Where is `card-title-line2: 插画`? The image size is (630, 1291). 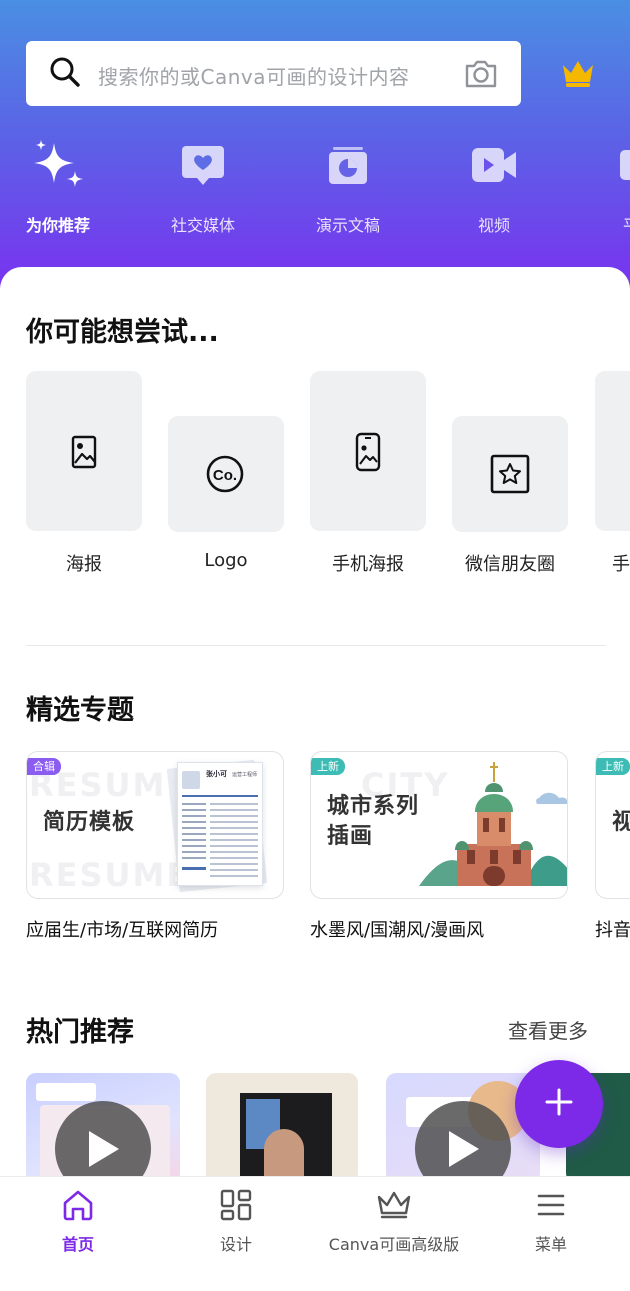
card-title-line2: 插画 is located at coordinates (350, 836).